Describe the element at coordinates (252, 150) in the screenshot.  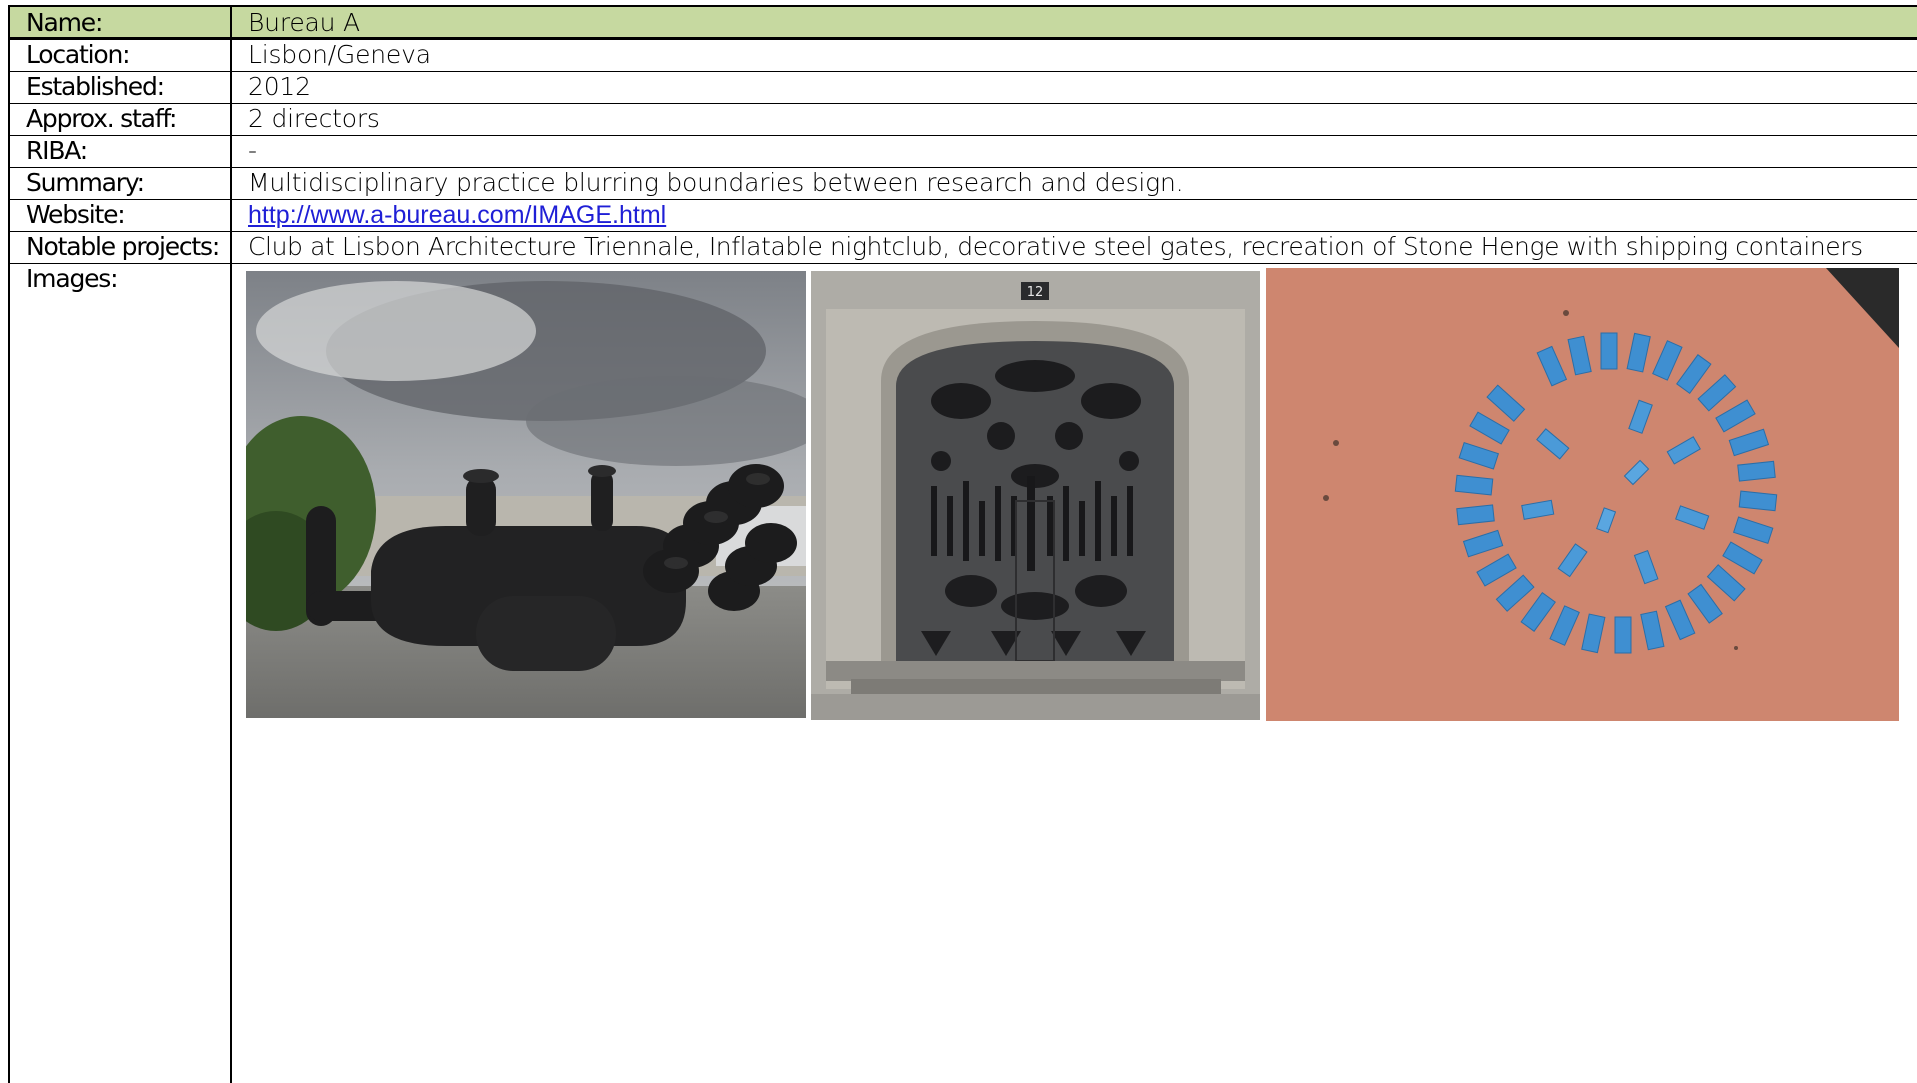
I see `value-riba: -` at that location.